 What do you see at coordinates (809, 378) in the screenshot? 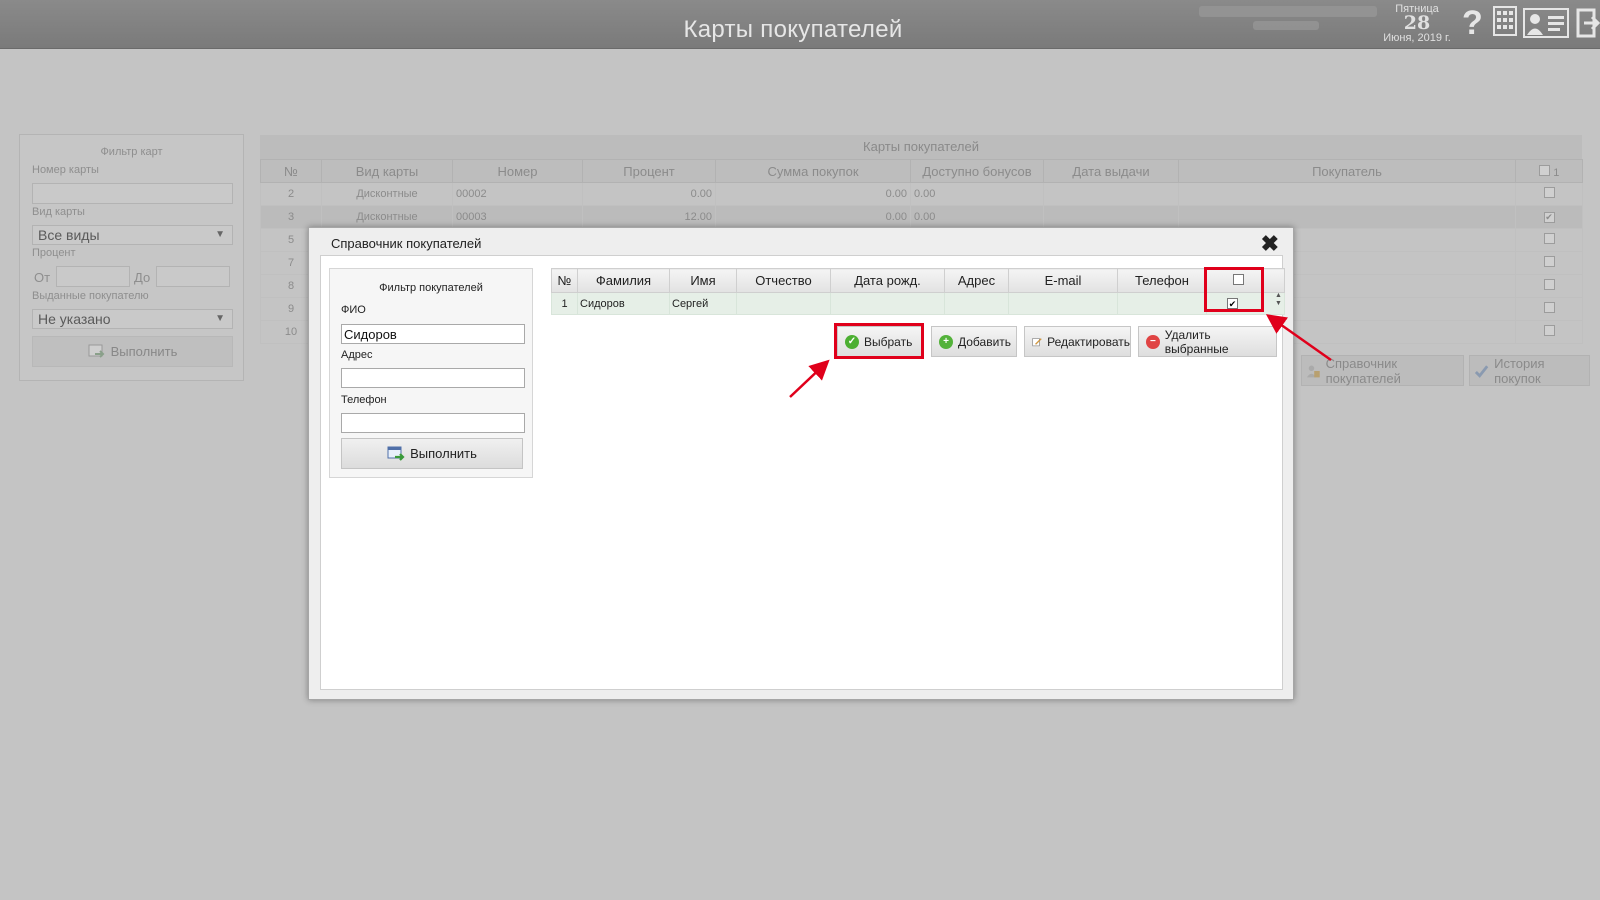
I see `arrow-to-select-button` at bounding box center [809, 378].